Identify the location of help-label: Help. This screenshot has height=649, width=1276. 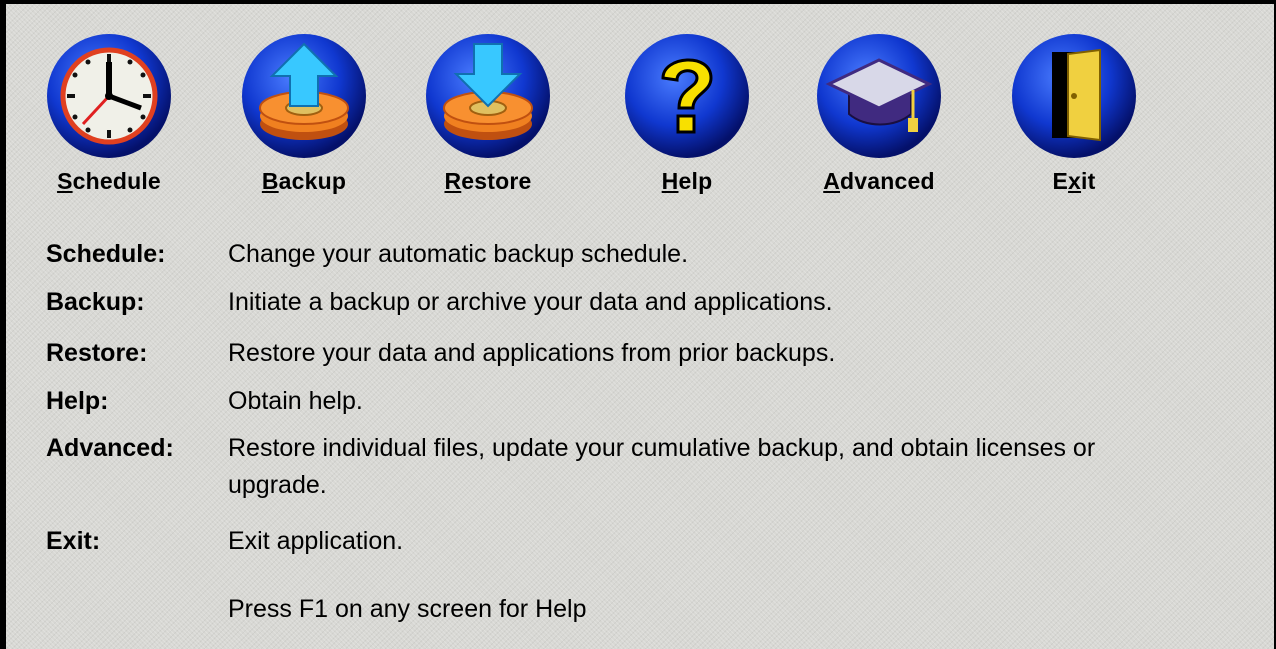
(687, 181).